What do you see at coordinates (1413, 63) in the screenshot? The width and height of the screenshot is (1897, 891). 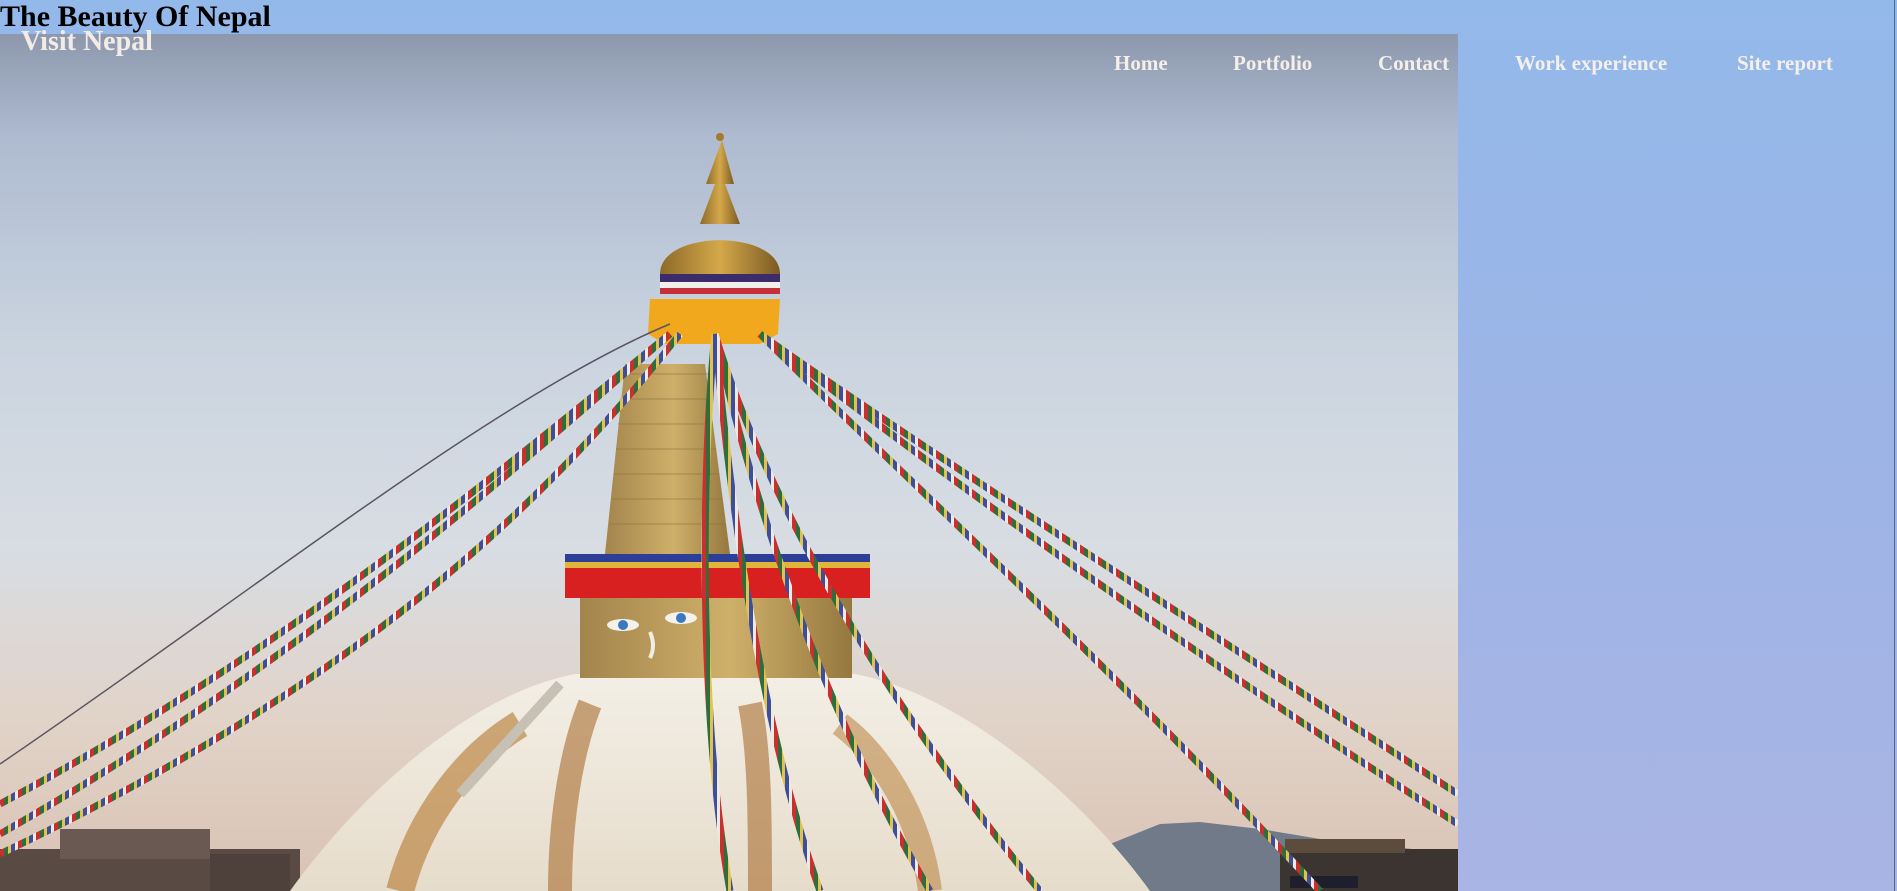 I see `nav-contact: Contact` at bounding box center [1413, 63].